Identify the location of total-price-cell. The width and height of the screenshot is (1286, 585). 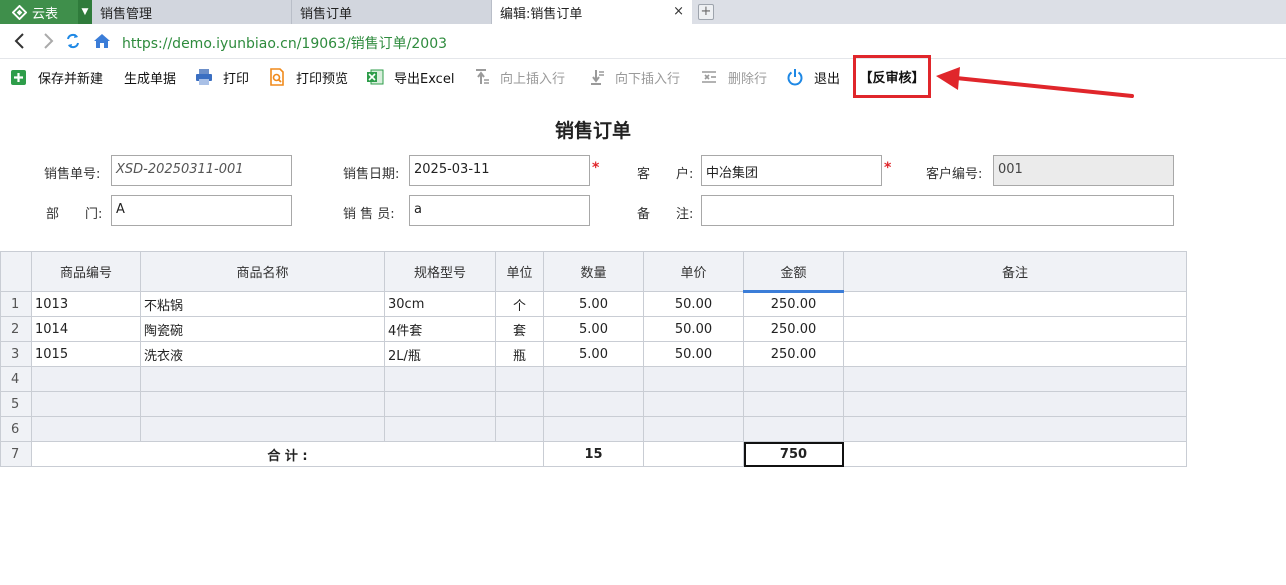
(693, 454).